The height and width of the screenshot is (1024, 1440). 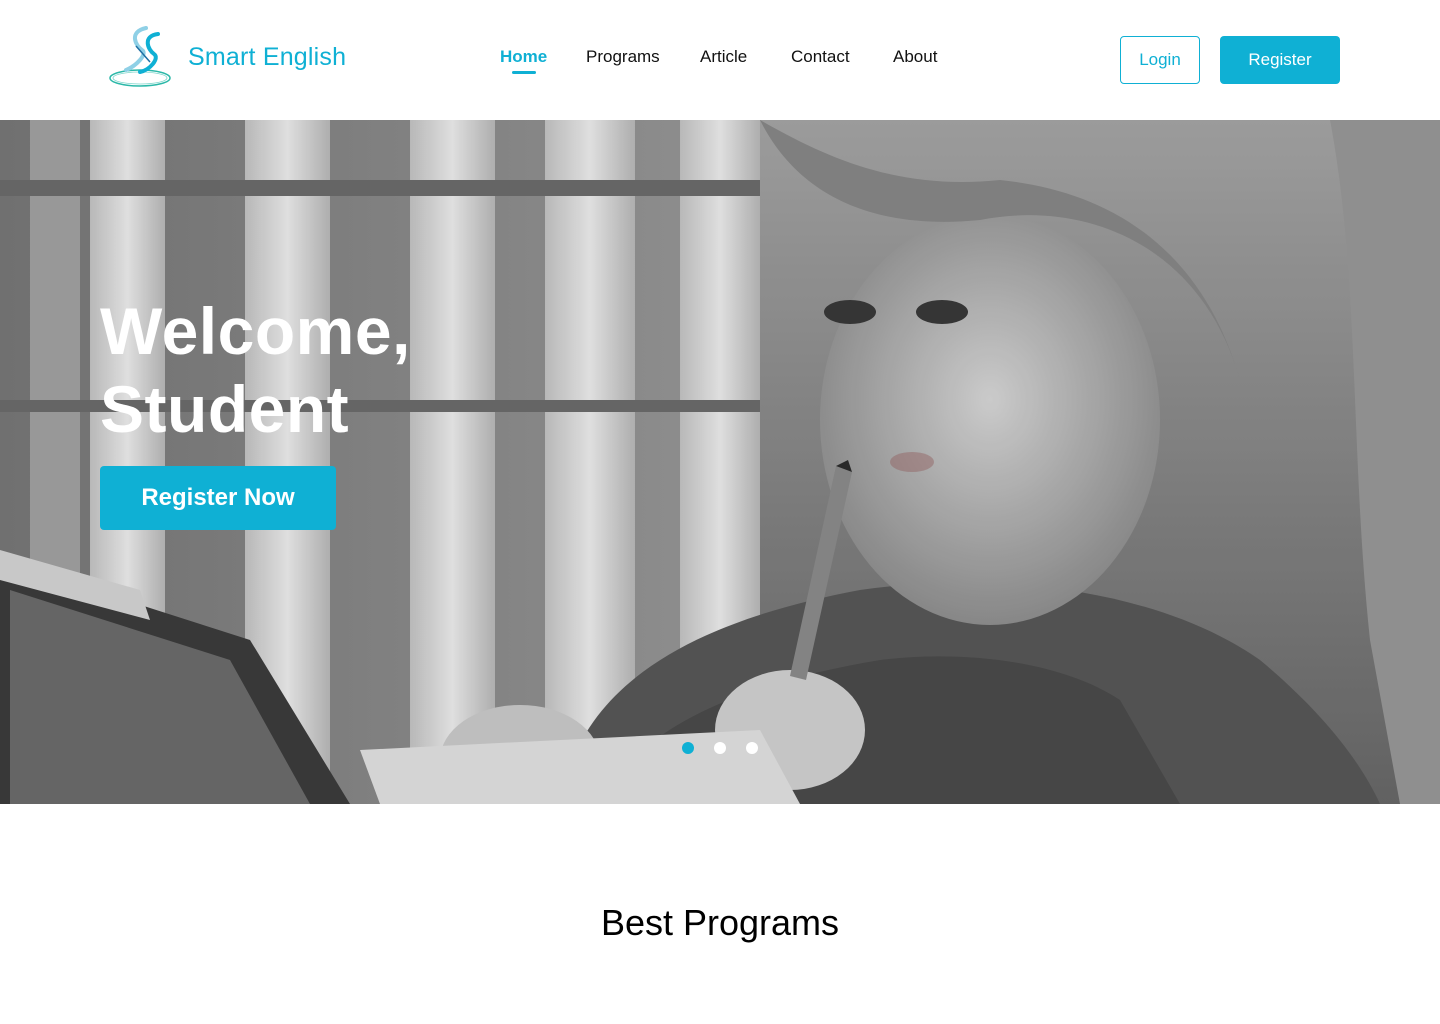 I want to click on nav-active-indicator, so click(x=524, y=72).